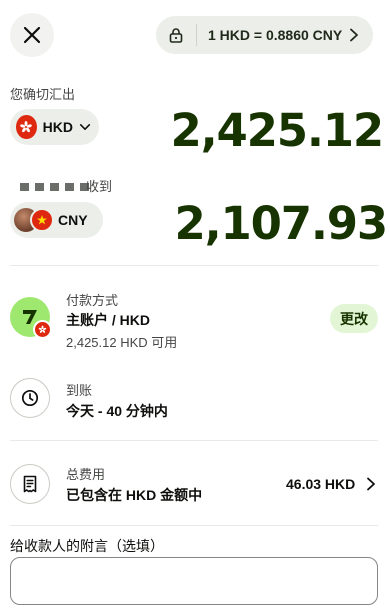 Image resolution: width=390 pixels, height=615 pixels. I want to click on receipt-icon, so click(30, 484).